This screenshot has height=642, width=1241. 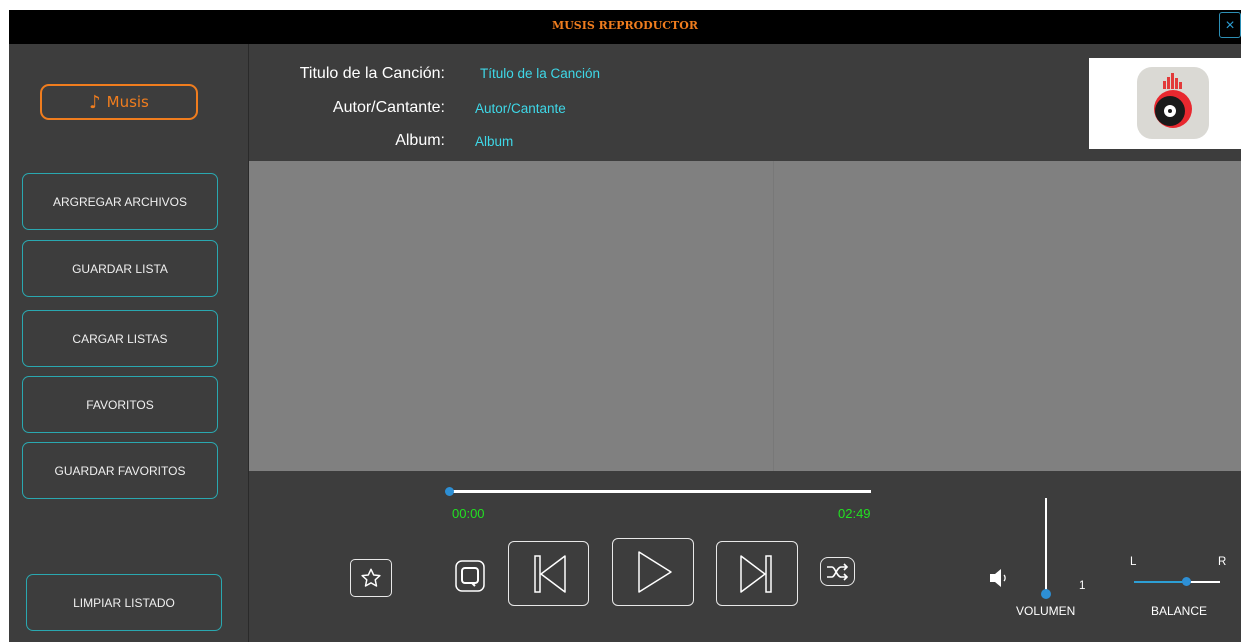 What do you see at coordinates (1046, 548) in the screenshot?
I see `volume-slider` at bounding box center [1046, 548].